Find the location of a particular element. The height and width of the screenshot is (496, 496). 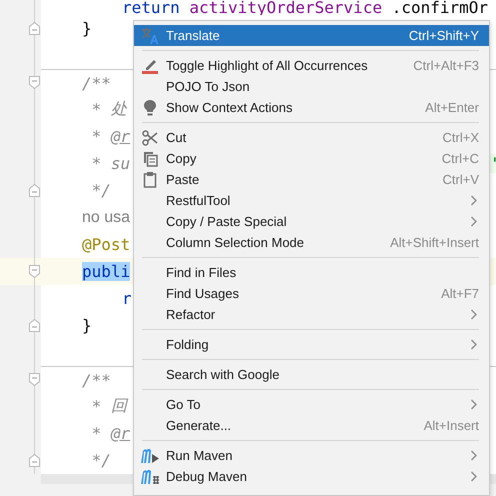

code-text: publi is located at coordinates (106, 271).